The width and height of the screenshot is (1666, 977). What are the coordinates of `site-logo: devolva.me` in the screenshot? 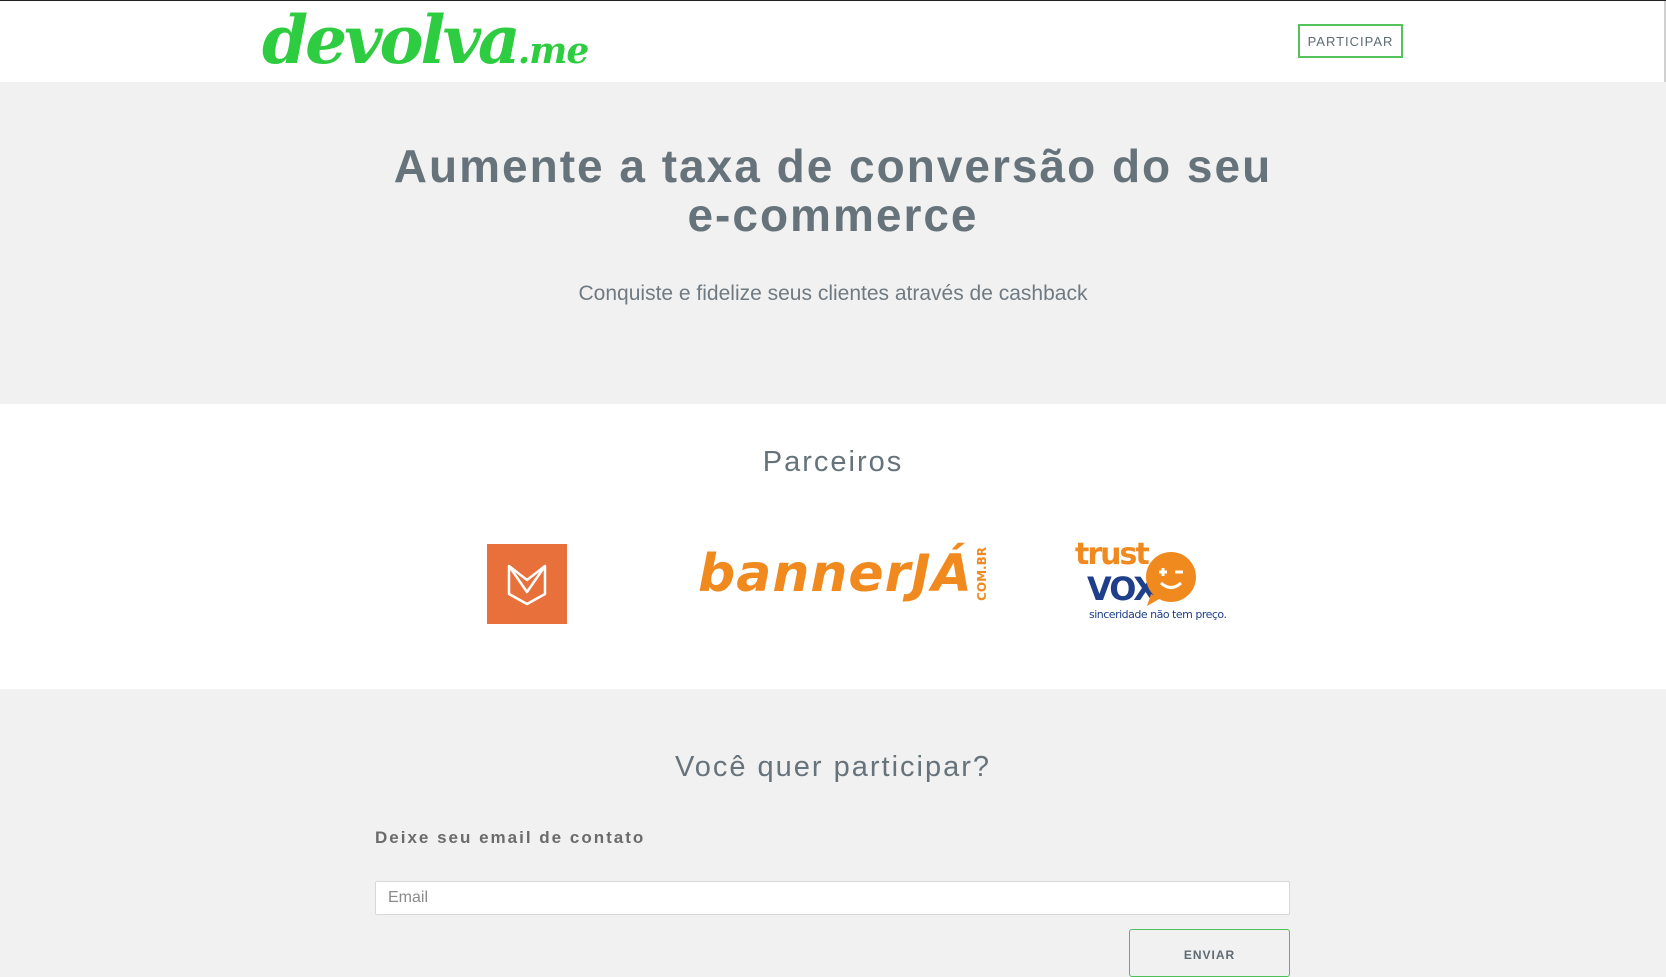 It's located at (426, 40).